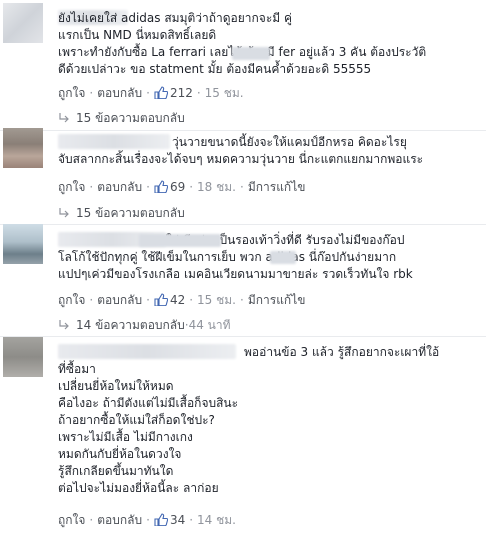 The width and height of the screenshot is (486, 533). What do you see at coordinates (147, 520) in the screenshot?
I see `comment-actions: ถูกใจ · ตอบกลับ · 34 · 14 ชม.` at bounding box center [147, 520].